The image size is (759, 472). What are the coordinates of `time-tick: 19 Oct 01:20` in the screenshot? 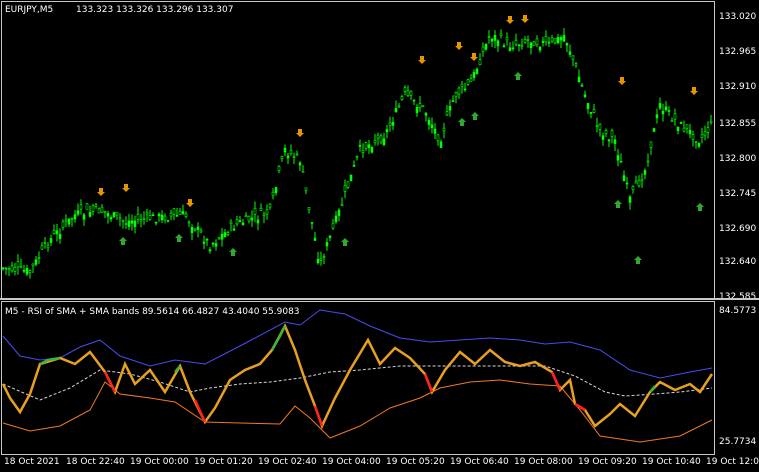 It's located at (223, 462).